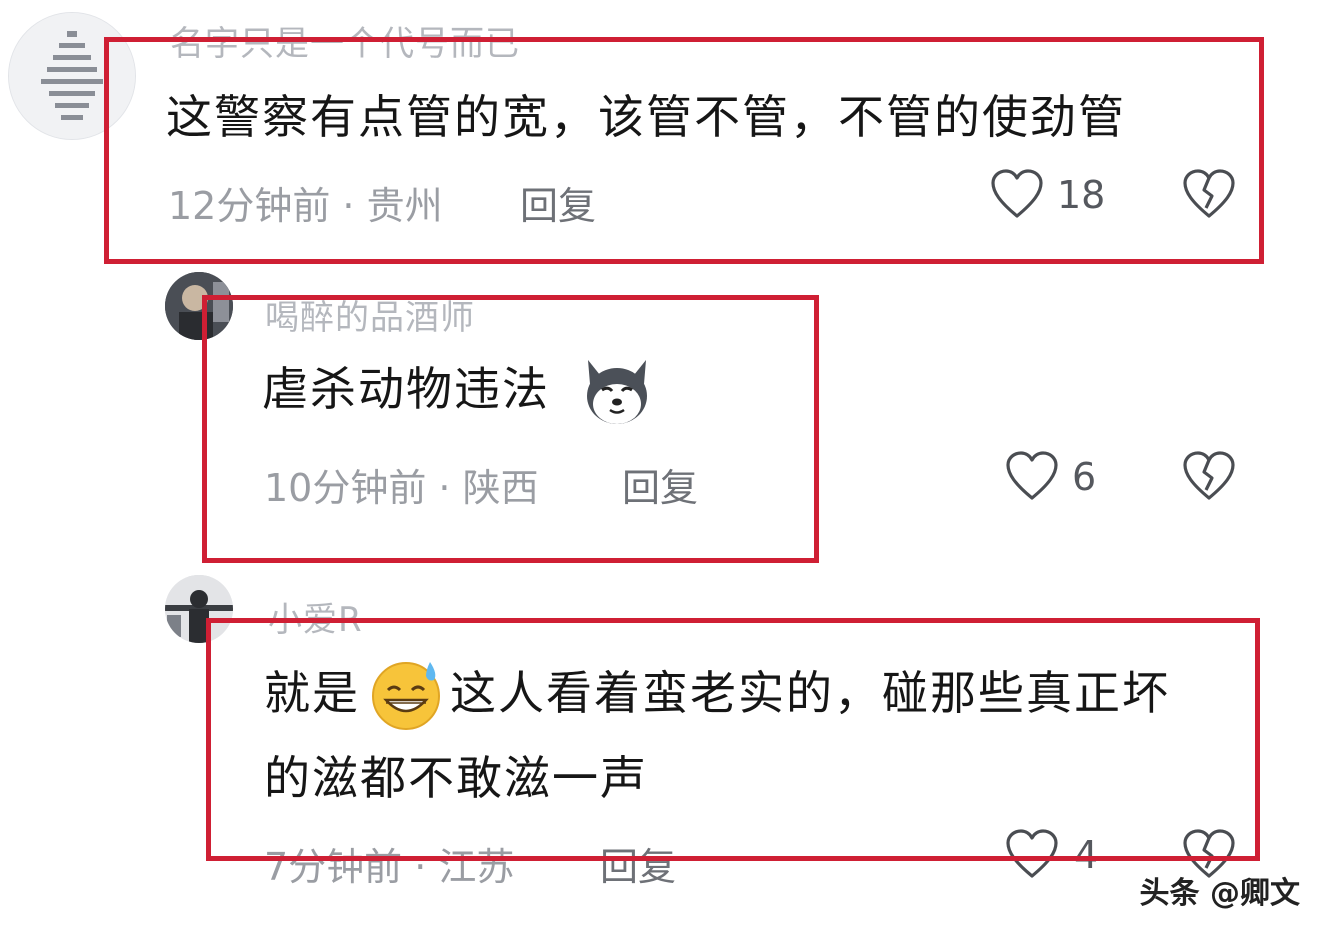 This screenshot has height=936, width=1326. I want to click on broken-heart-icon, so click(1209, 476).